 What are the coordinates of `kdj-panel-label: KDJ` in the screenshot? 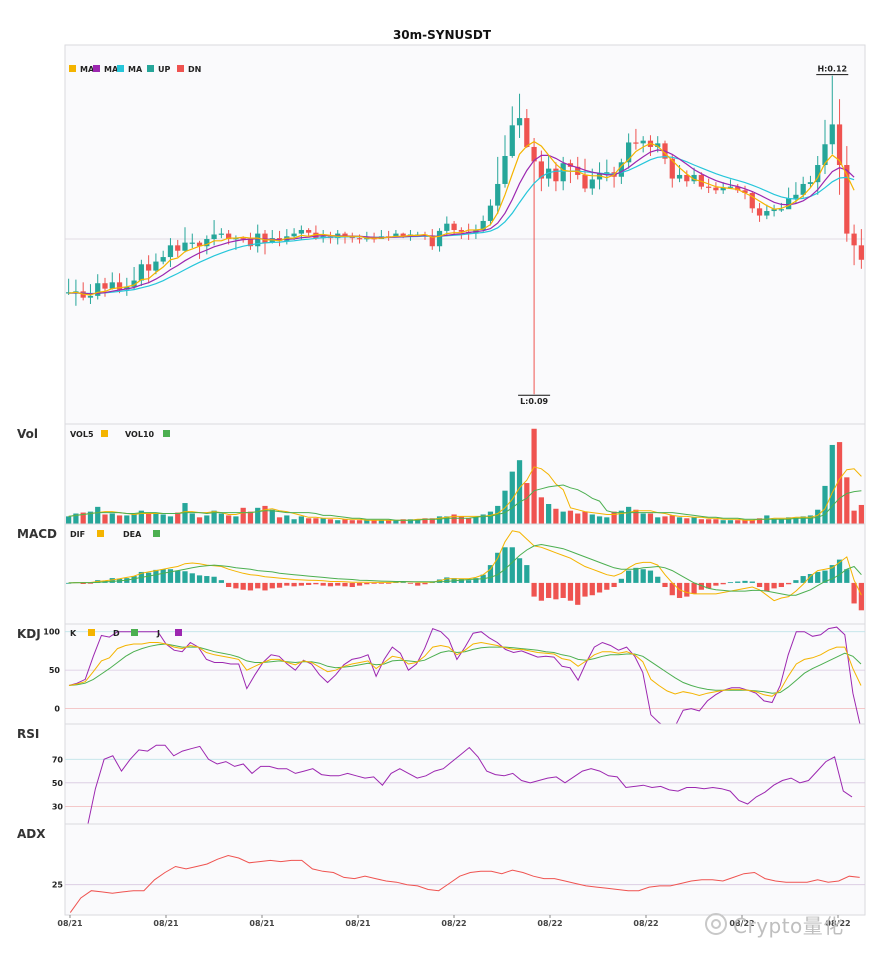 It's located at (29, 634).